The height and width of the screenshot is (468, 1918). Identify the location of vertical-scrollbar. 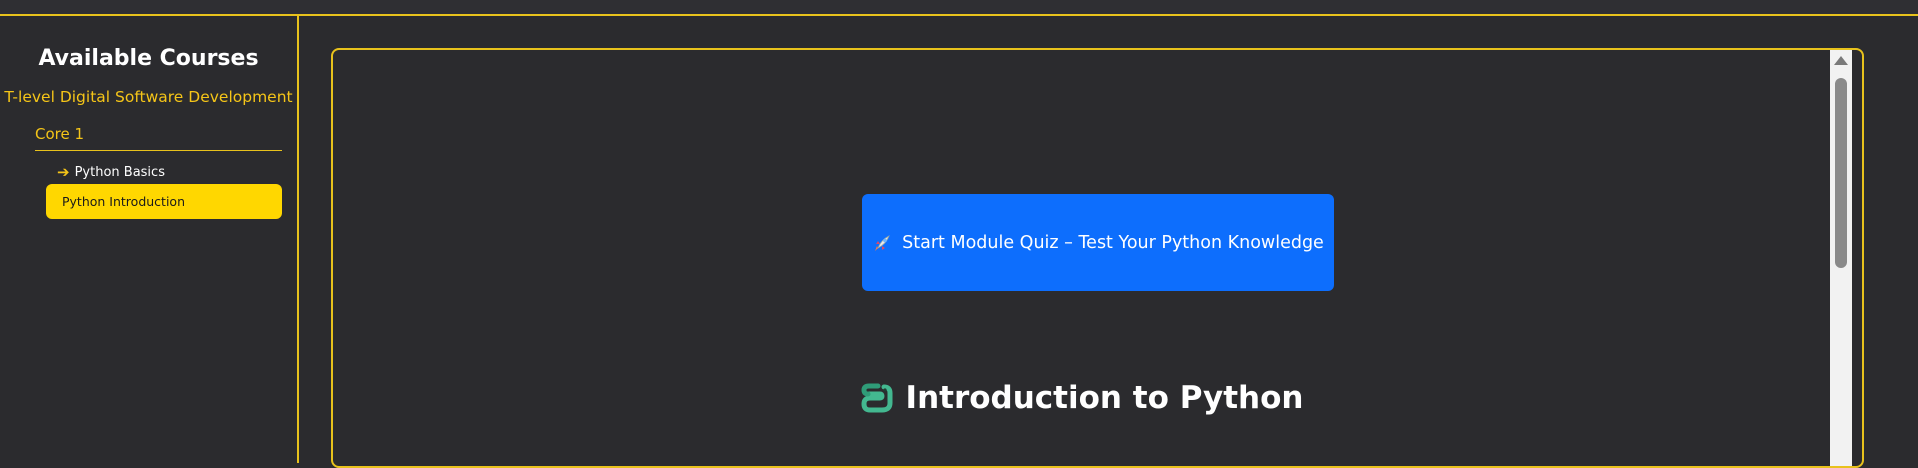
(1841, 258).